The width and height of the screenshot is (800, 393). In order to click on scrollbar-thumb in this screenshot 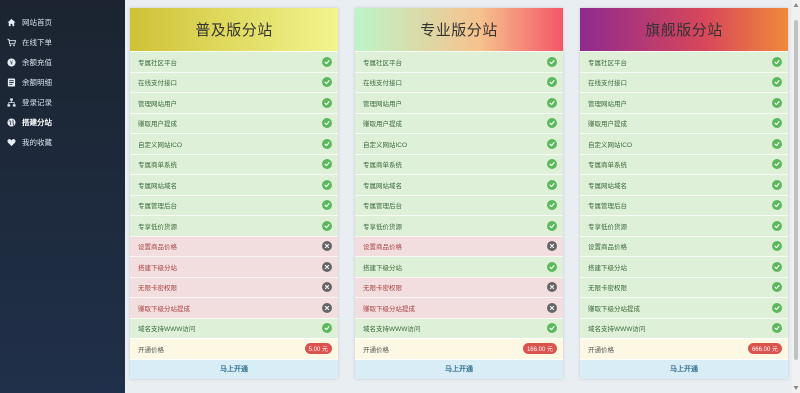, I will do `click(796, 190)`.